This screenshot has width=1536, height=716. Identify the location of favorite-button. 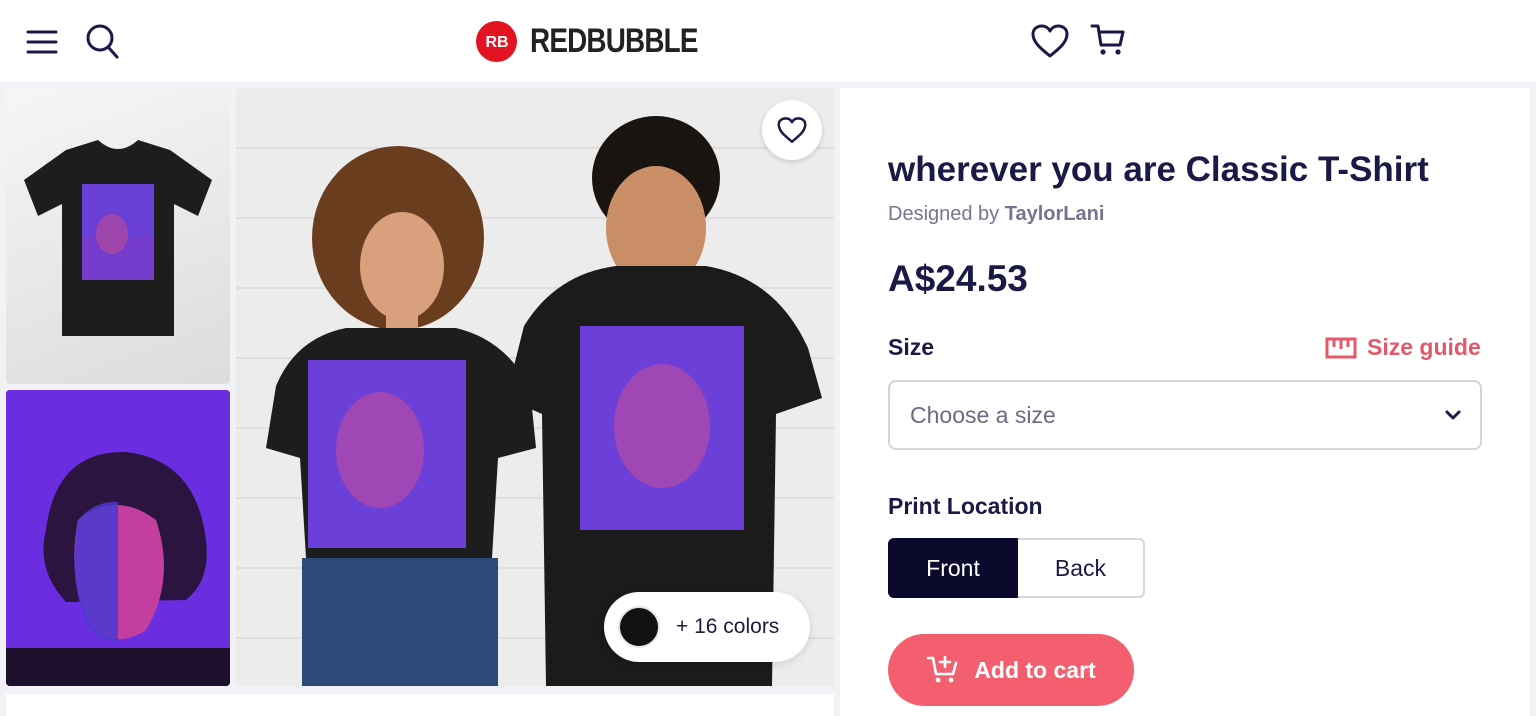
(792, 130).